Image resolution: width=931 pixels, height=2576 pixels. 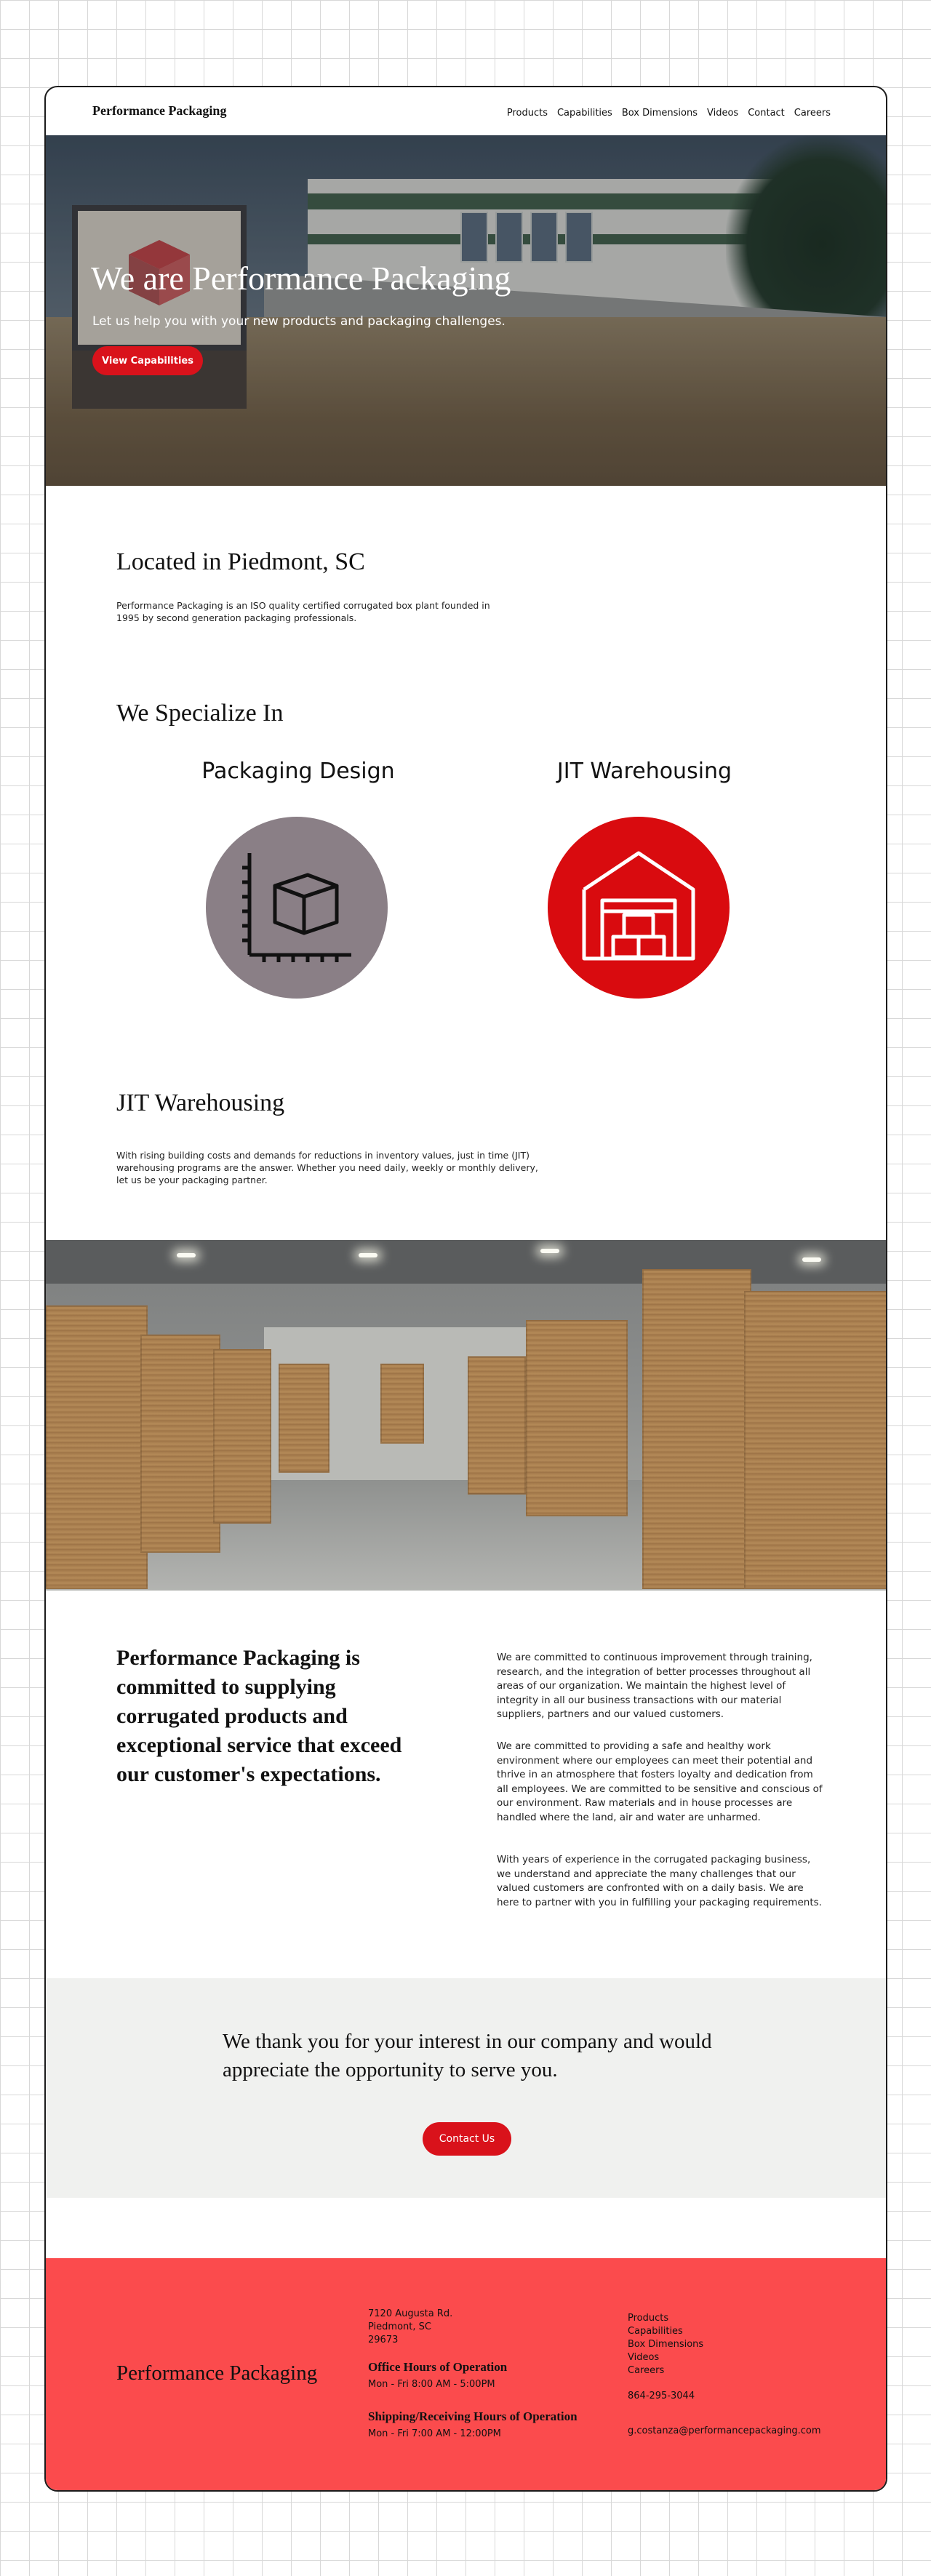 What do you see at coordinates (466, 1262) in the screenshot?
I see `warehouse-ceiling` at bounding box center [466, 1262].